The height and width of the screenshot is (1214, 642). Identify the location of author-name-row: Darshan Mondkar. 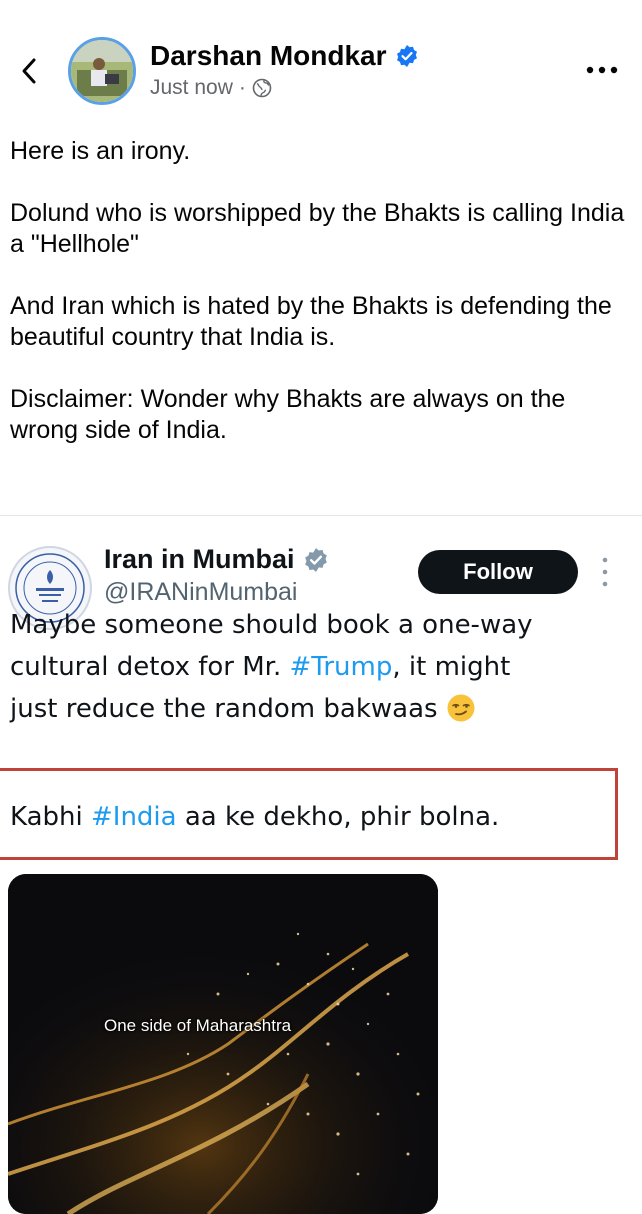
(284, 56).